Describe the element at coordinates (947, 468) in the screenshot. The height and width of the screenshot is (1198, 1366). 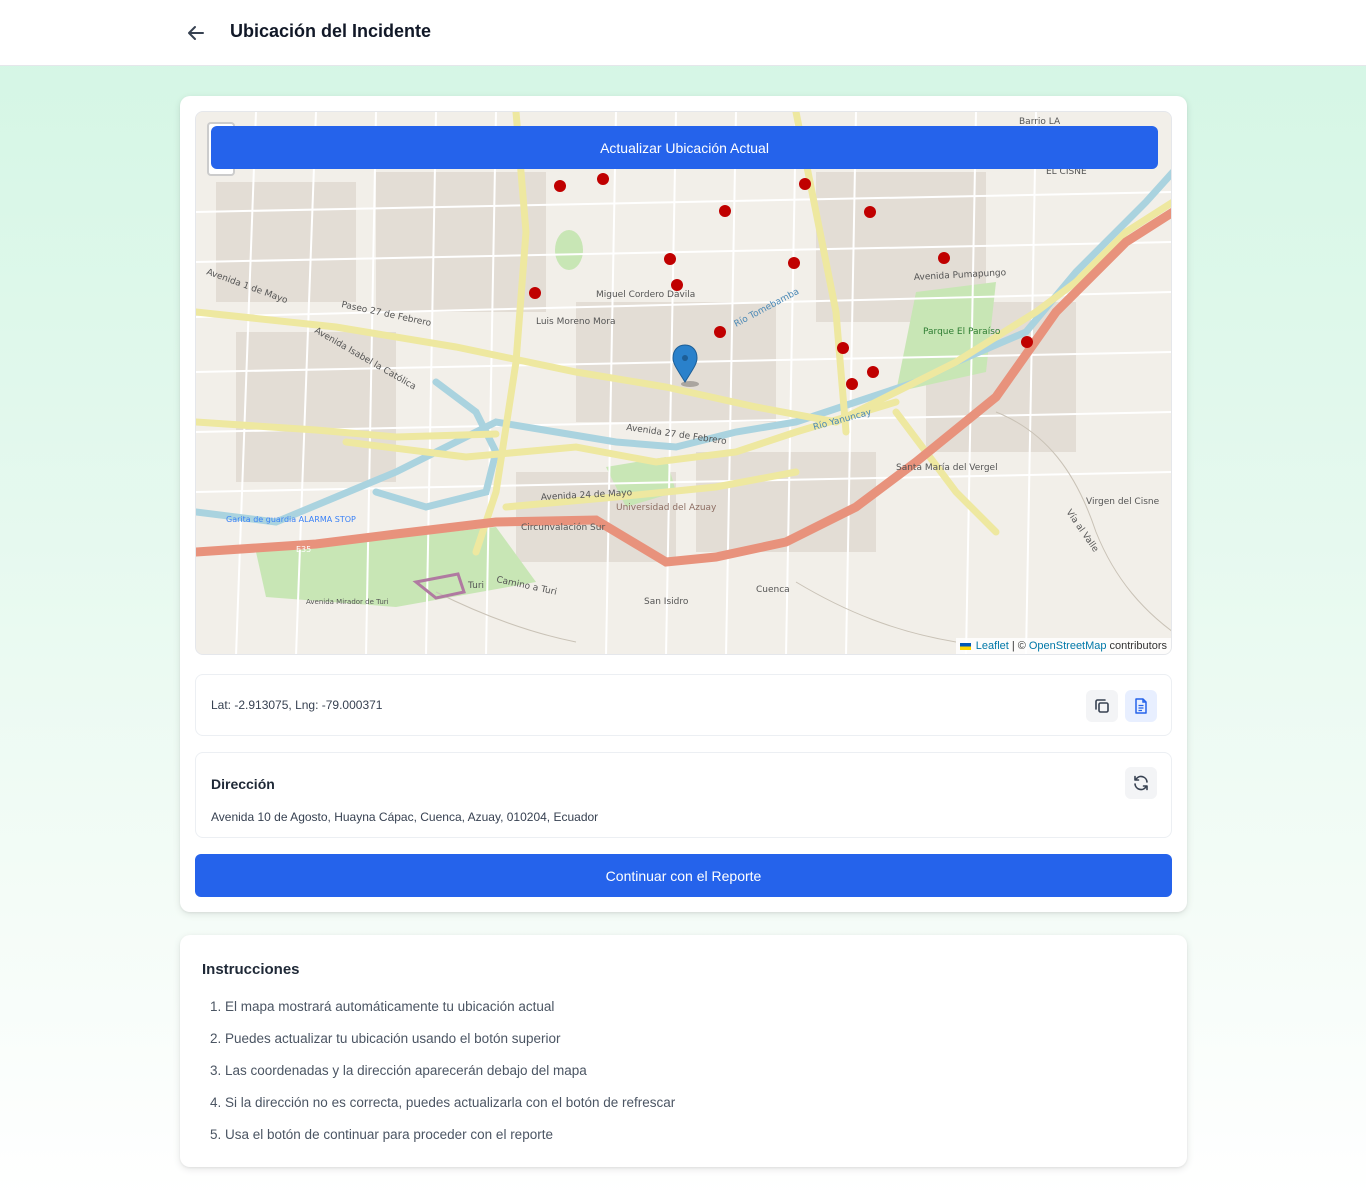
I see `map-label: Santa María del Vergel` at that location.